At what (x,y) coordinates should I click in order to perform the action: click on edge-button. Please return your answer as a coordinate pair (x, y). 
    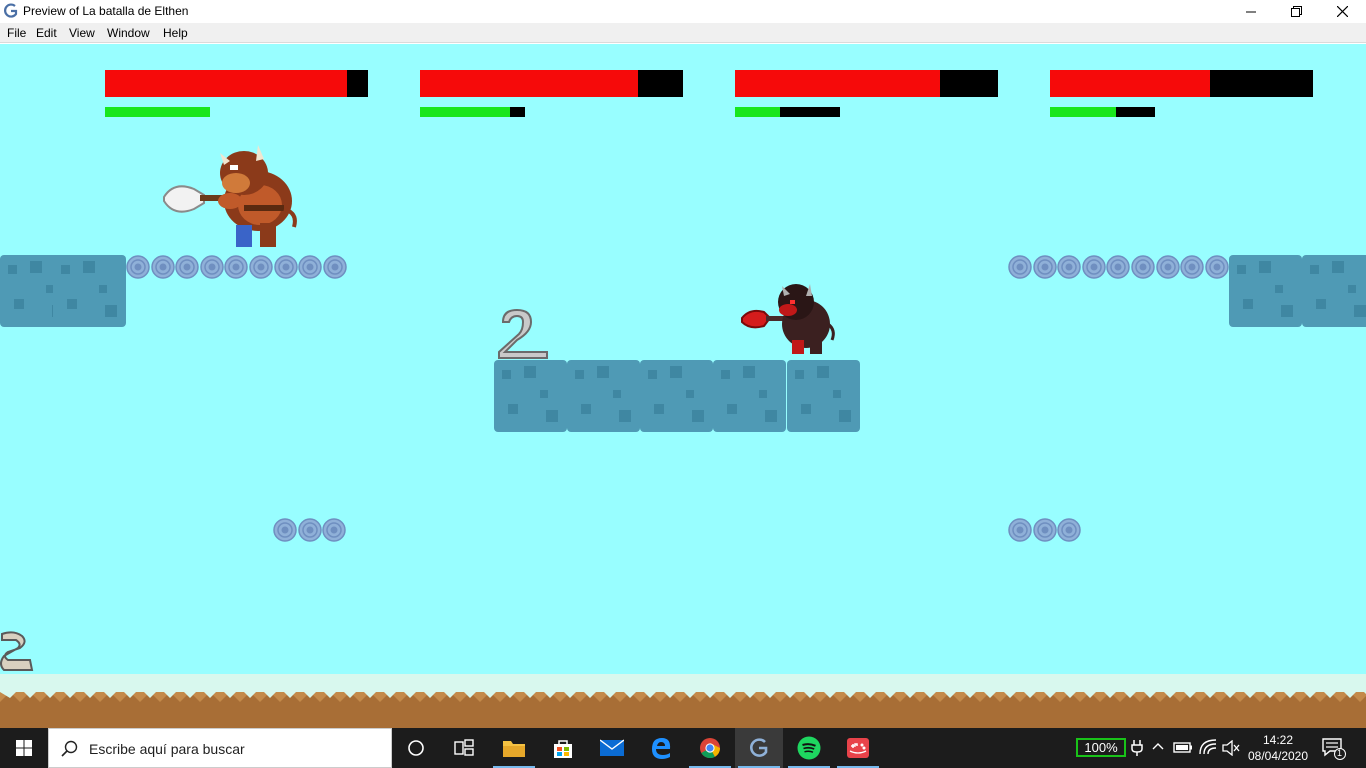
    Looking at the image, I should click on (661, 748).